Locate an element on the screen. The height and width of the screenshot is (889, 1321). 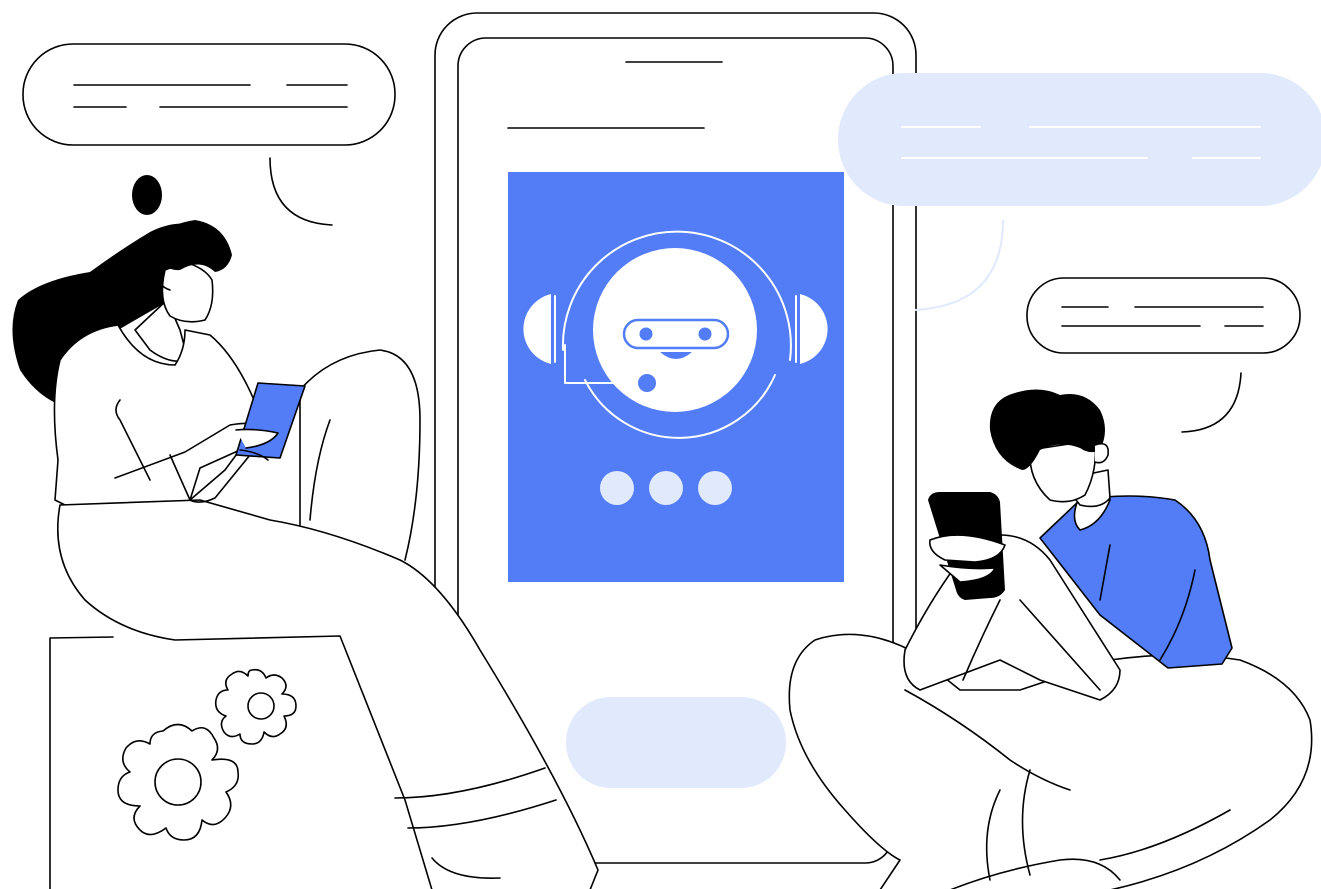
speech-bubble-left is located at coordinates (209, 134).